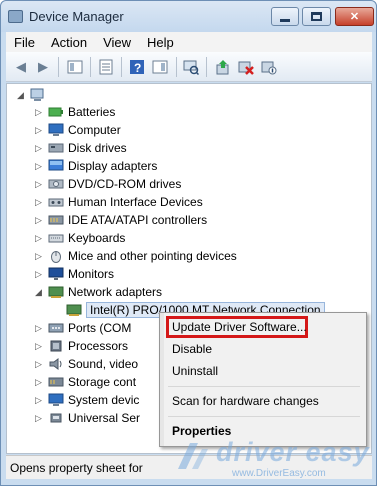 This screenshot has height=486, width=377. I want to click on tree-label: Keyboards, so click(97, 238).